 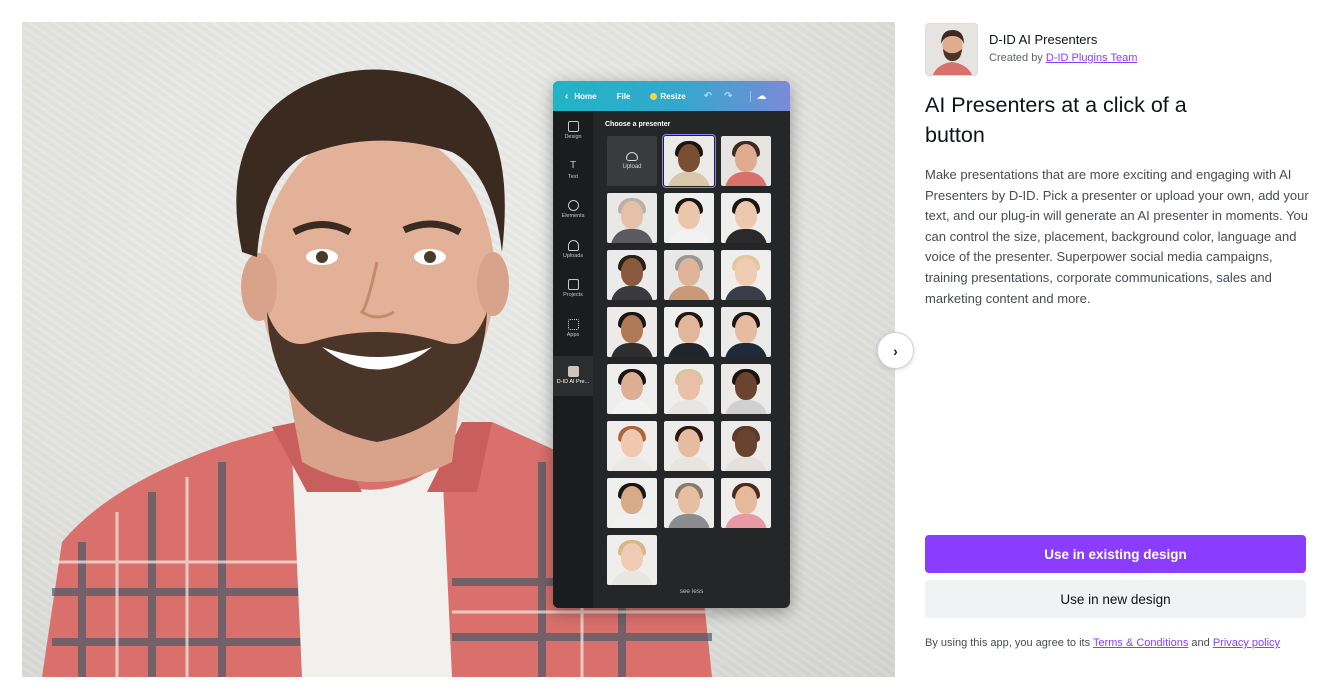 What do you see at coordinates (573, 137) in the screenshot?
I see `mock-side-label: Design` at bounding box center [573, 137].